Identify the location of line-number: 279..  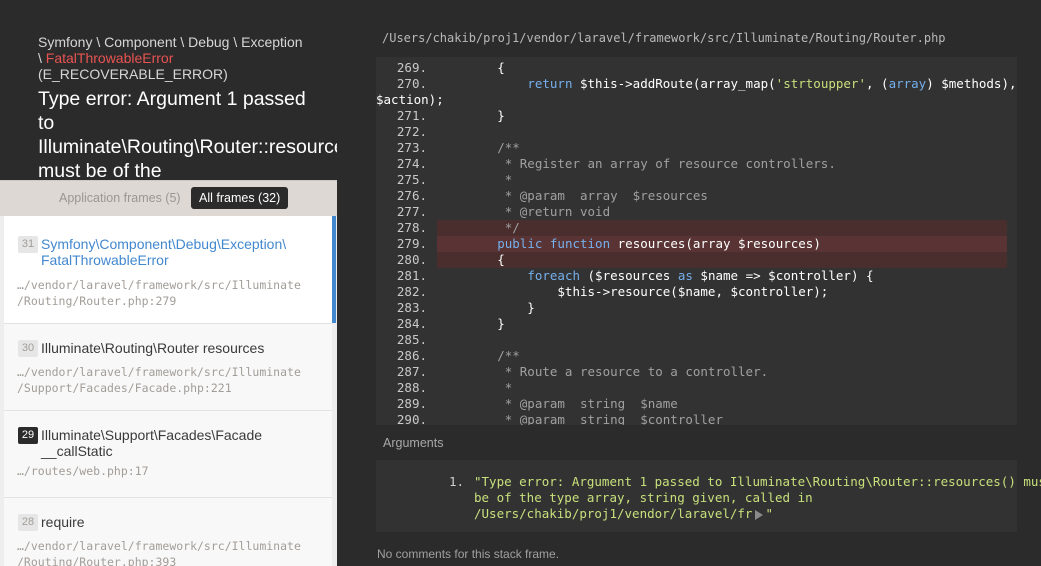
(411, 243).